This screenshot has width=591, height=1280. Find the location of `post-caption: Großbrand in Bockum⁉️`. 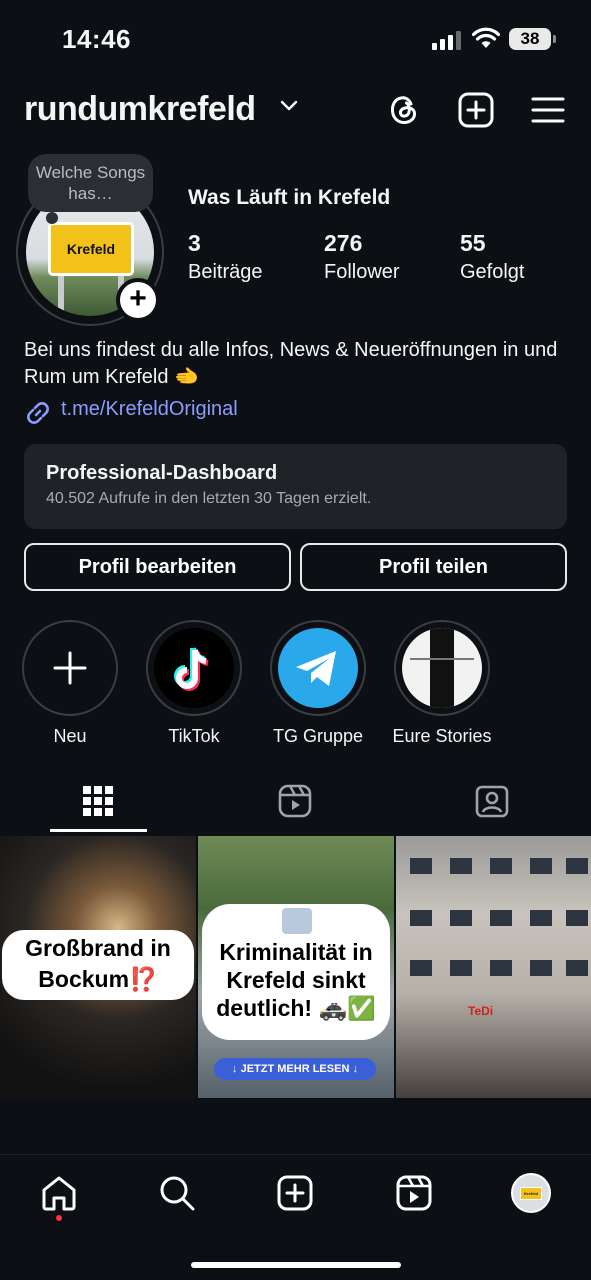

post-caption: Großbrand in Bockum⁉️ is located at coordinates (98, 965).